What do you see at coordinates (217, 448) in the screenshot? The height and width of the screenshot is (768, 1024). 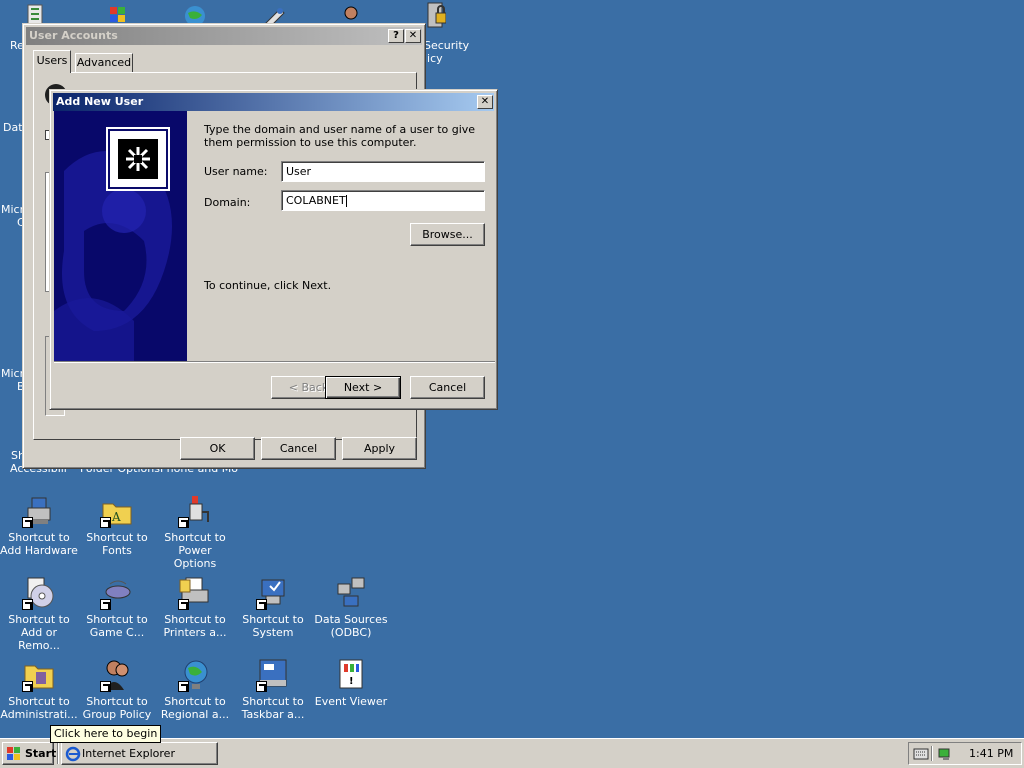 I see `ok-button: OK` at bounding box center [217, 448].